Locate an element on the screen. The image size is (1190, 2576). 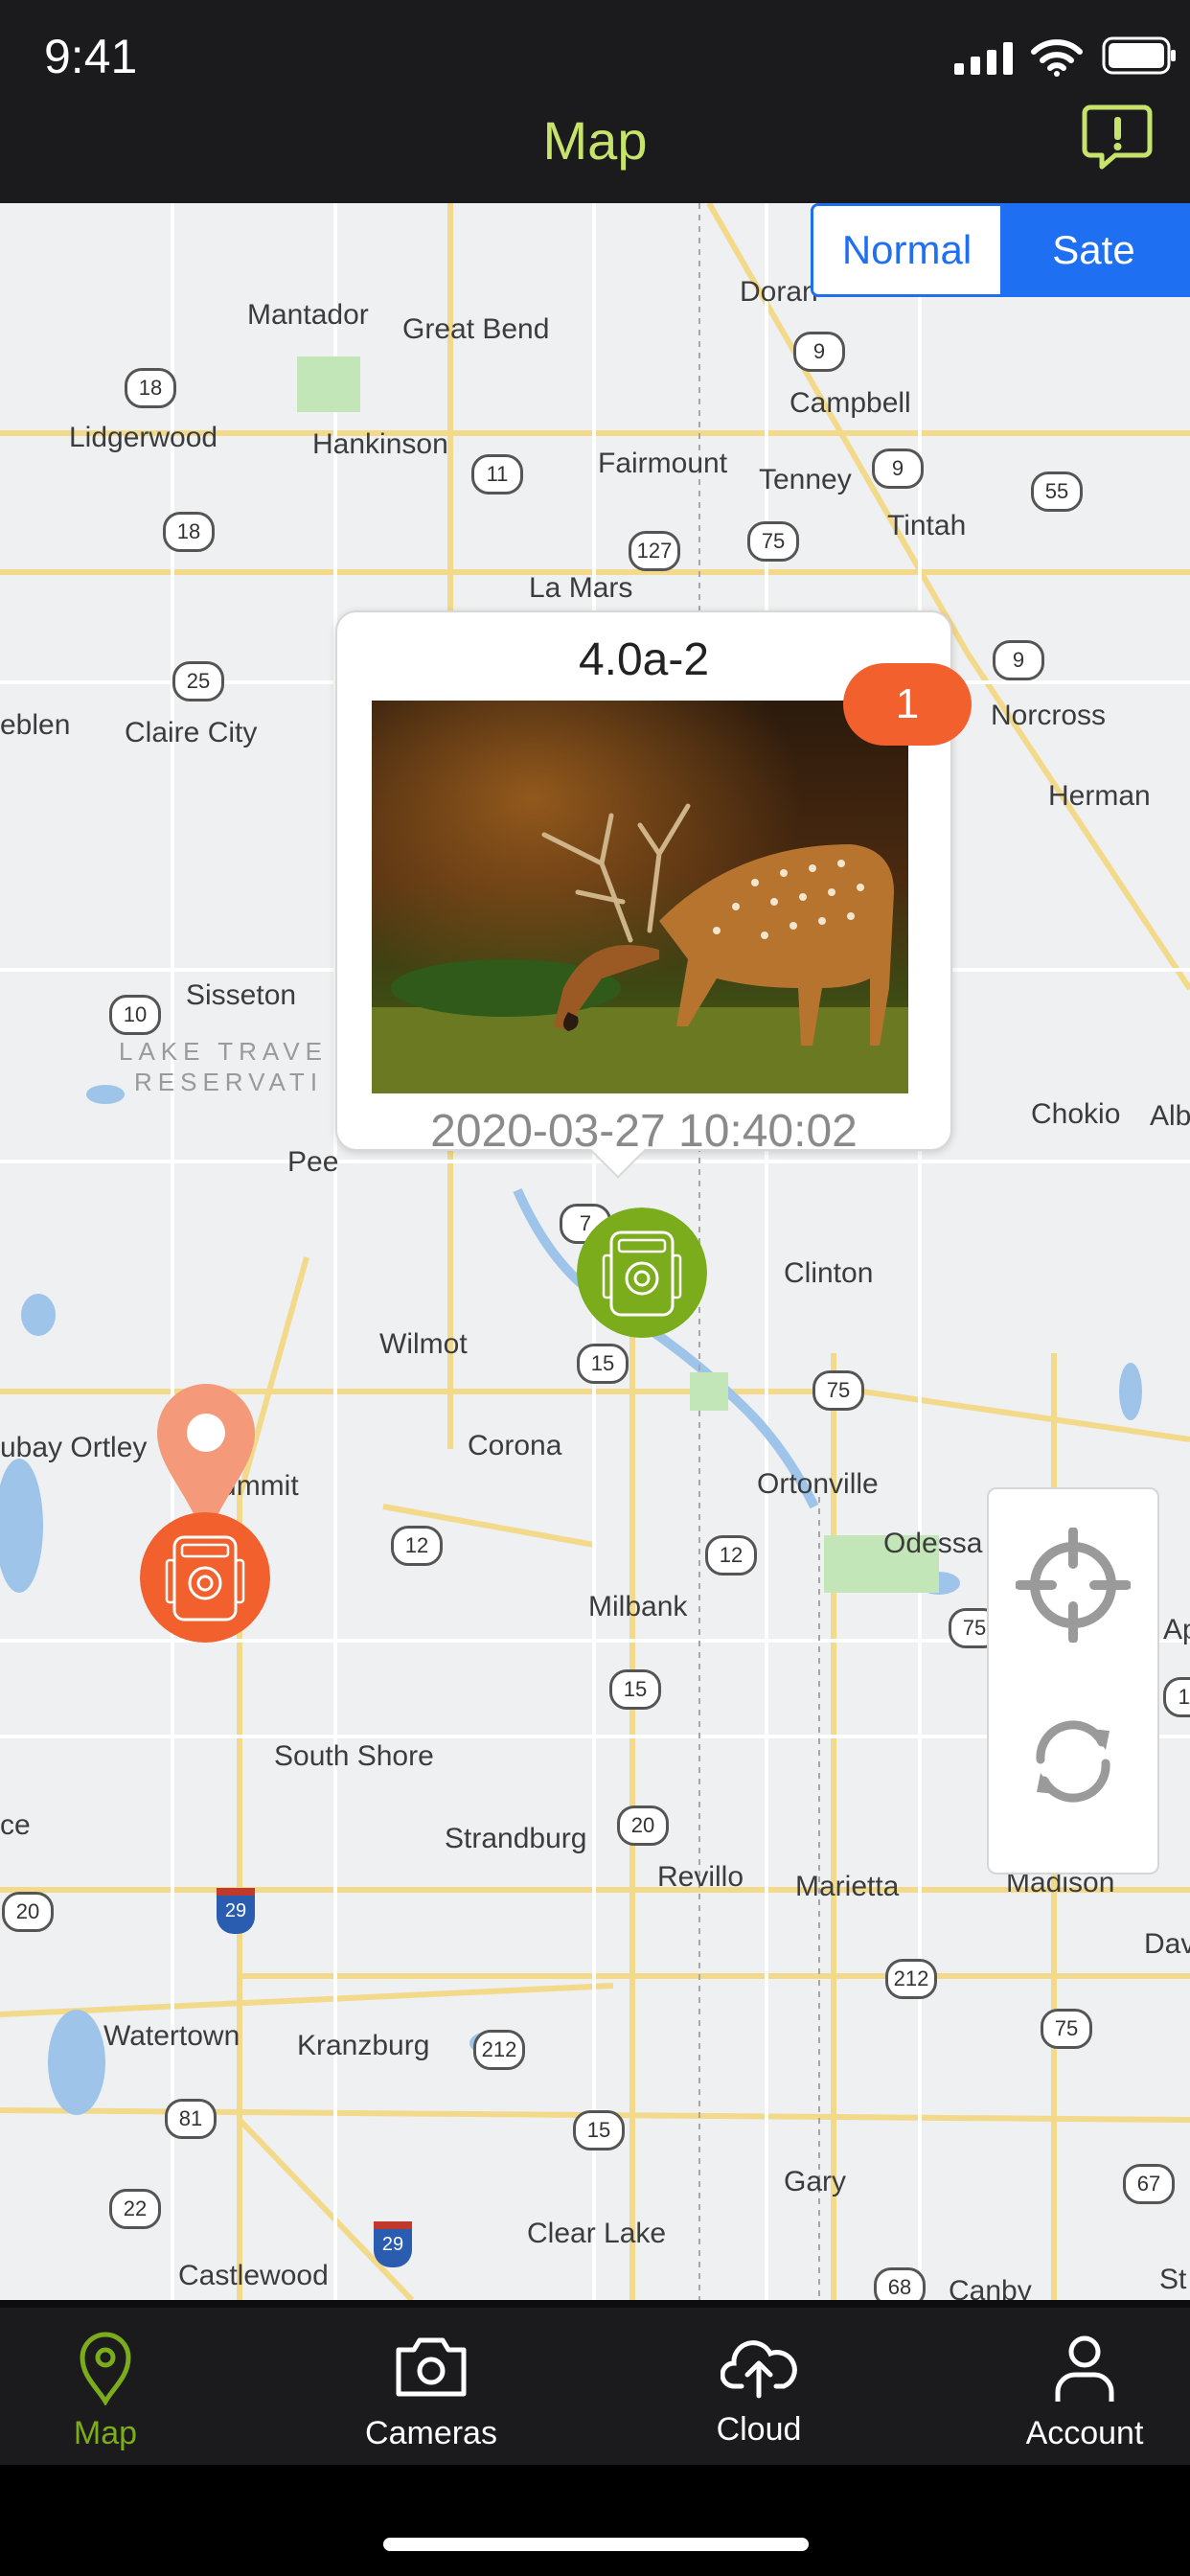
place-label: Herman is located at coordinates (1100, 796).